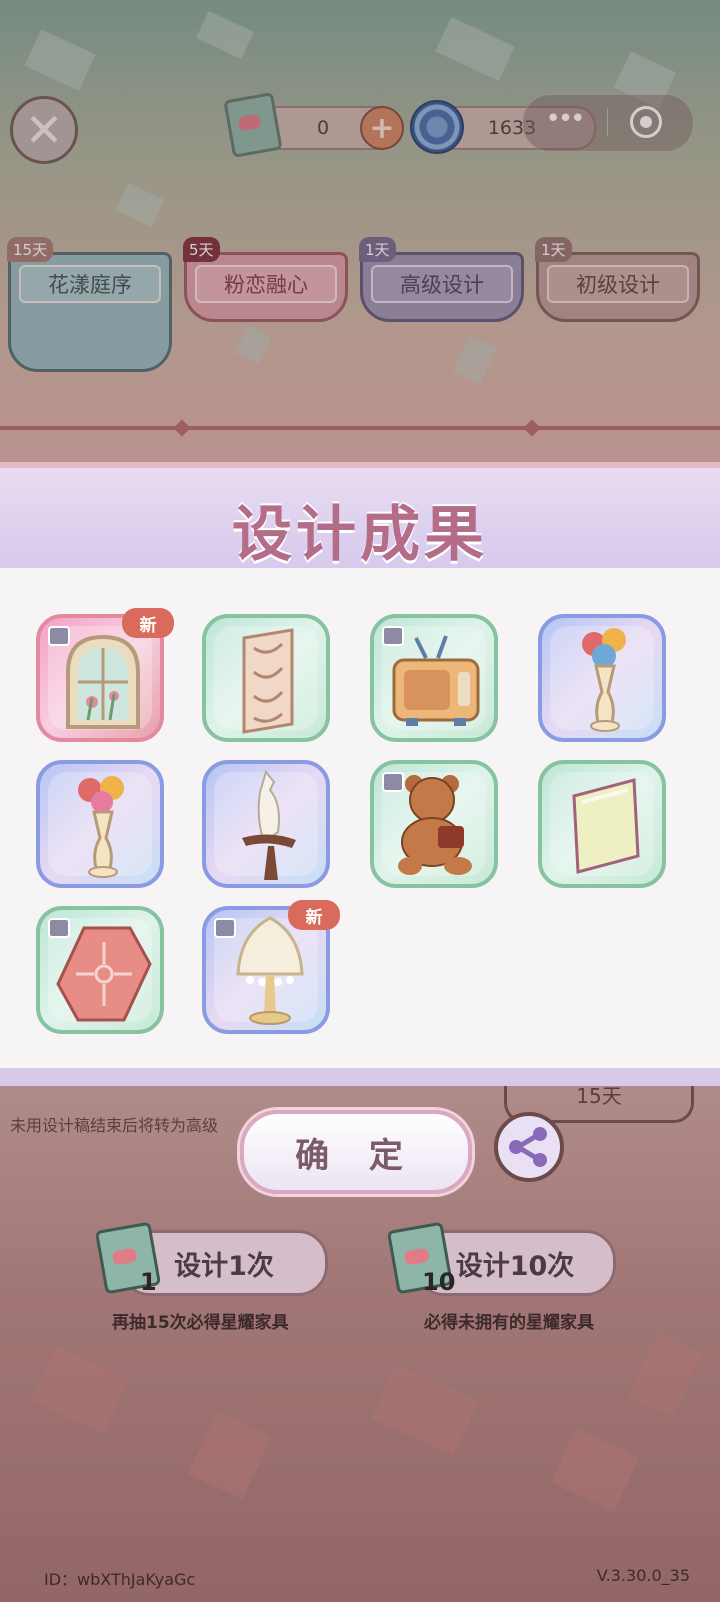 The image size is (720, 1602). Describe the element at coordinates (268, 681) in the screenshot. I see `screen-panel-icon` at that location.